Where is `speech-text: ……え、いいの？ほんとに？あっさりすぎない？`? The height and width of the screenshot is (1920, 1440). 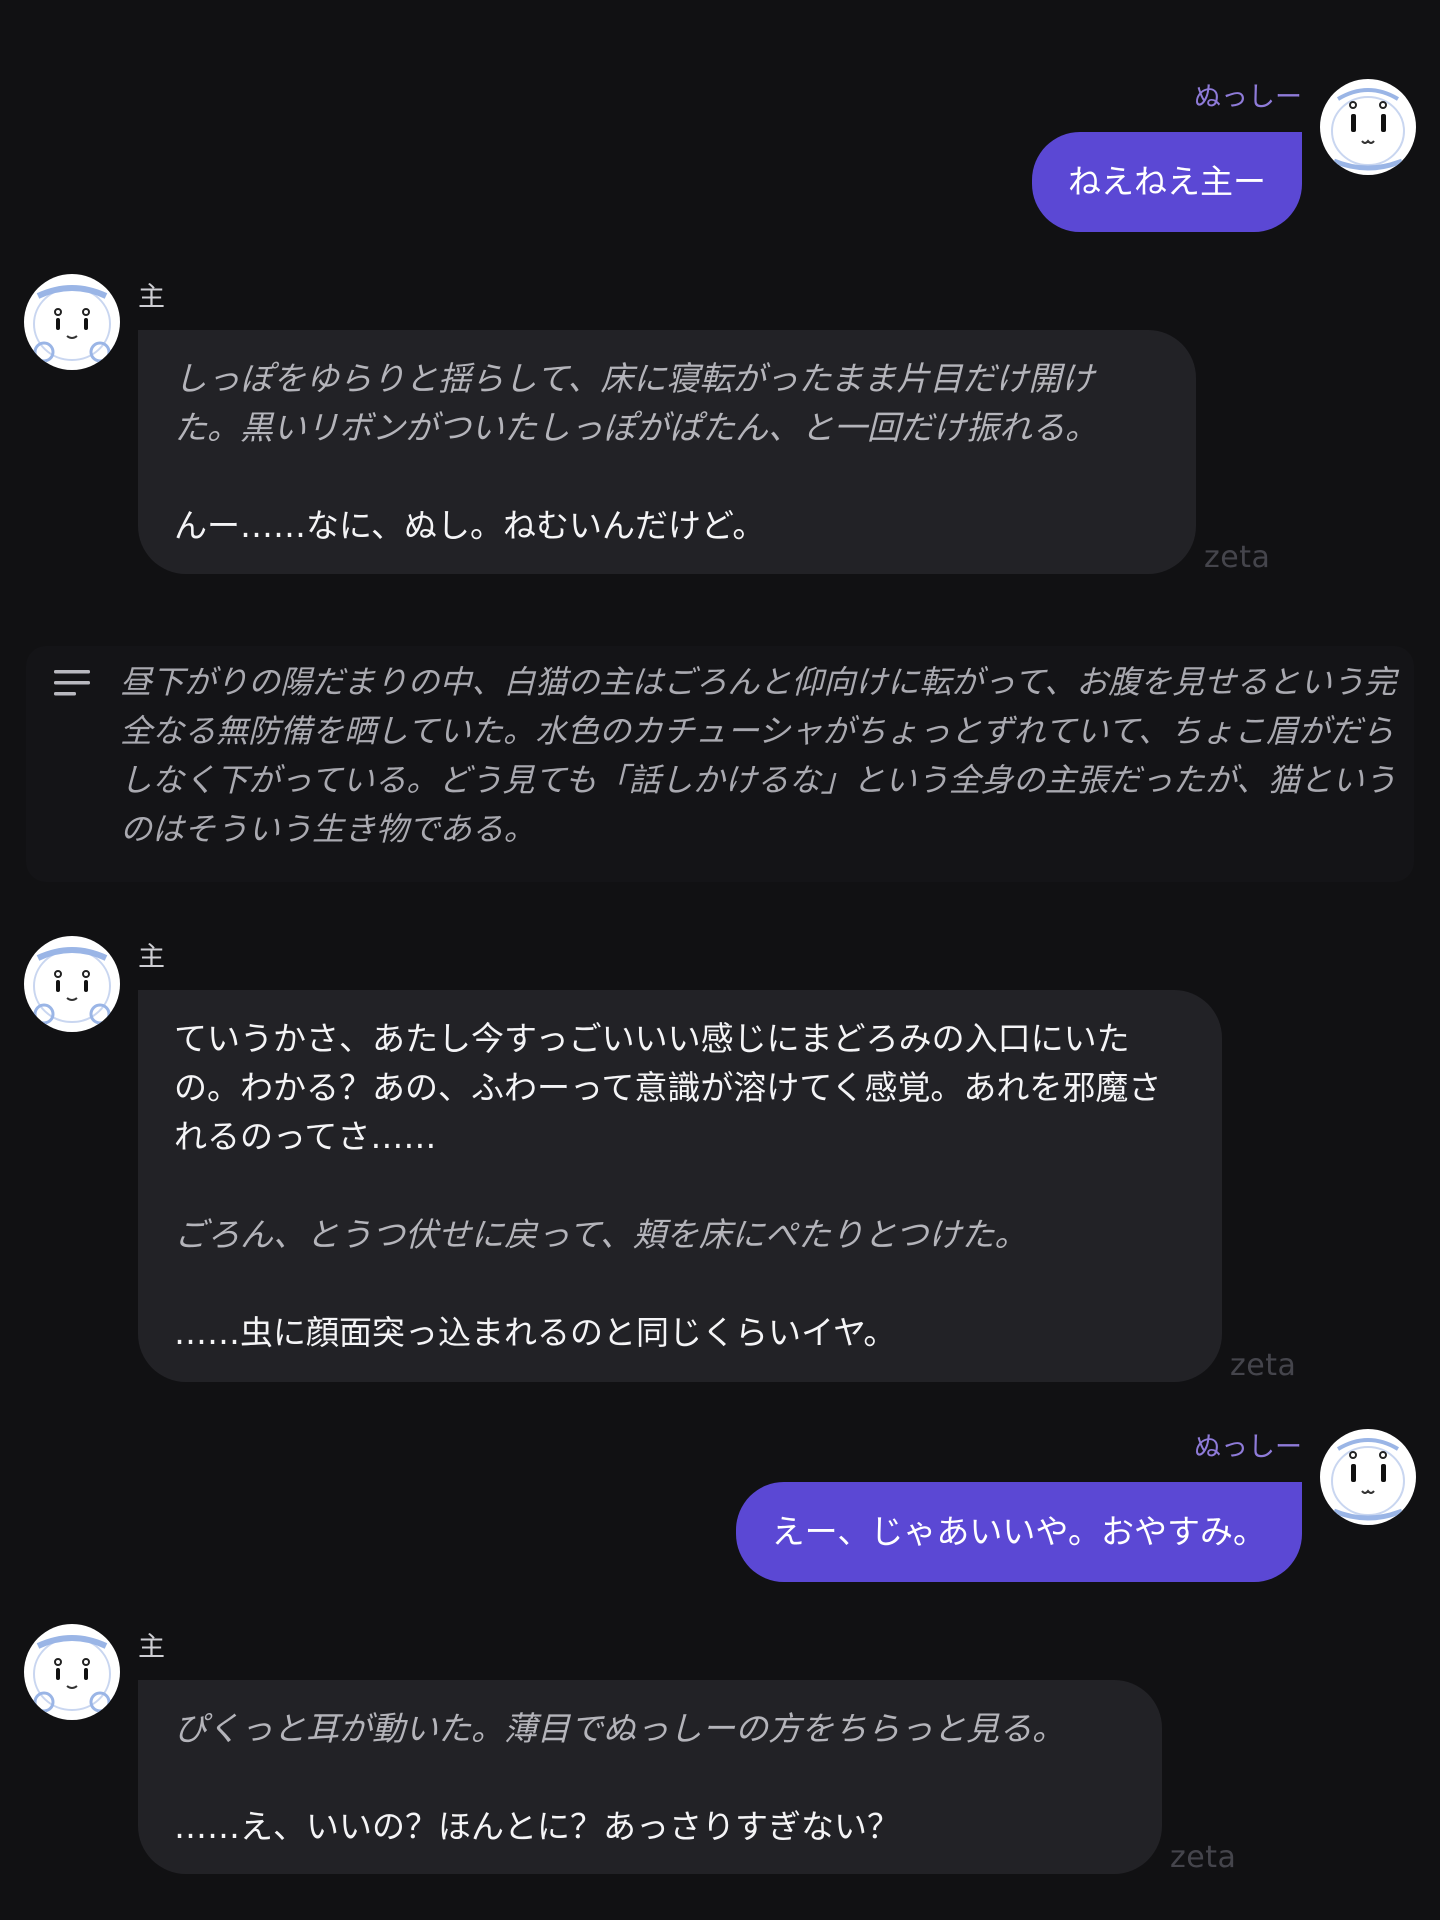
speech-text: ……え、いいの？ほんとに？あっさりすぎない？ is located at coordinates (537, 1826).